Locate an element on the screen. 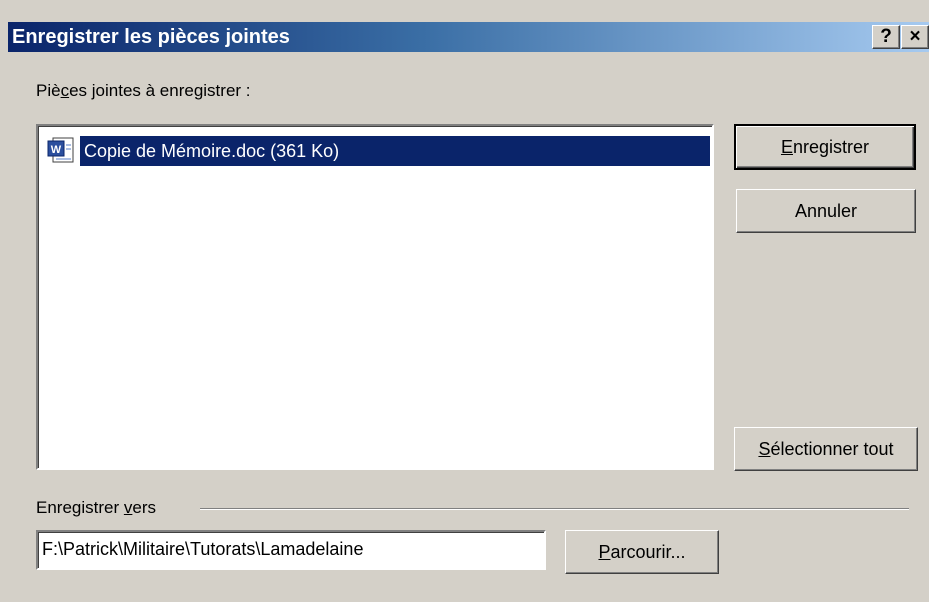 The width and height of the screenshot is (929, 602). window-title: Enregistrer les pièces jointes is located at coordinates (151, 37).